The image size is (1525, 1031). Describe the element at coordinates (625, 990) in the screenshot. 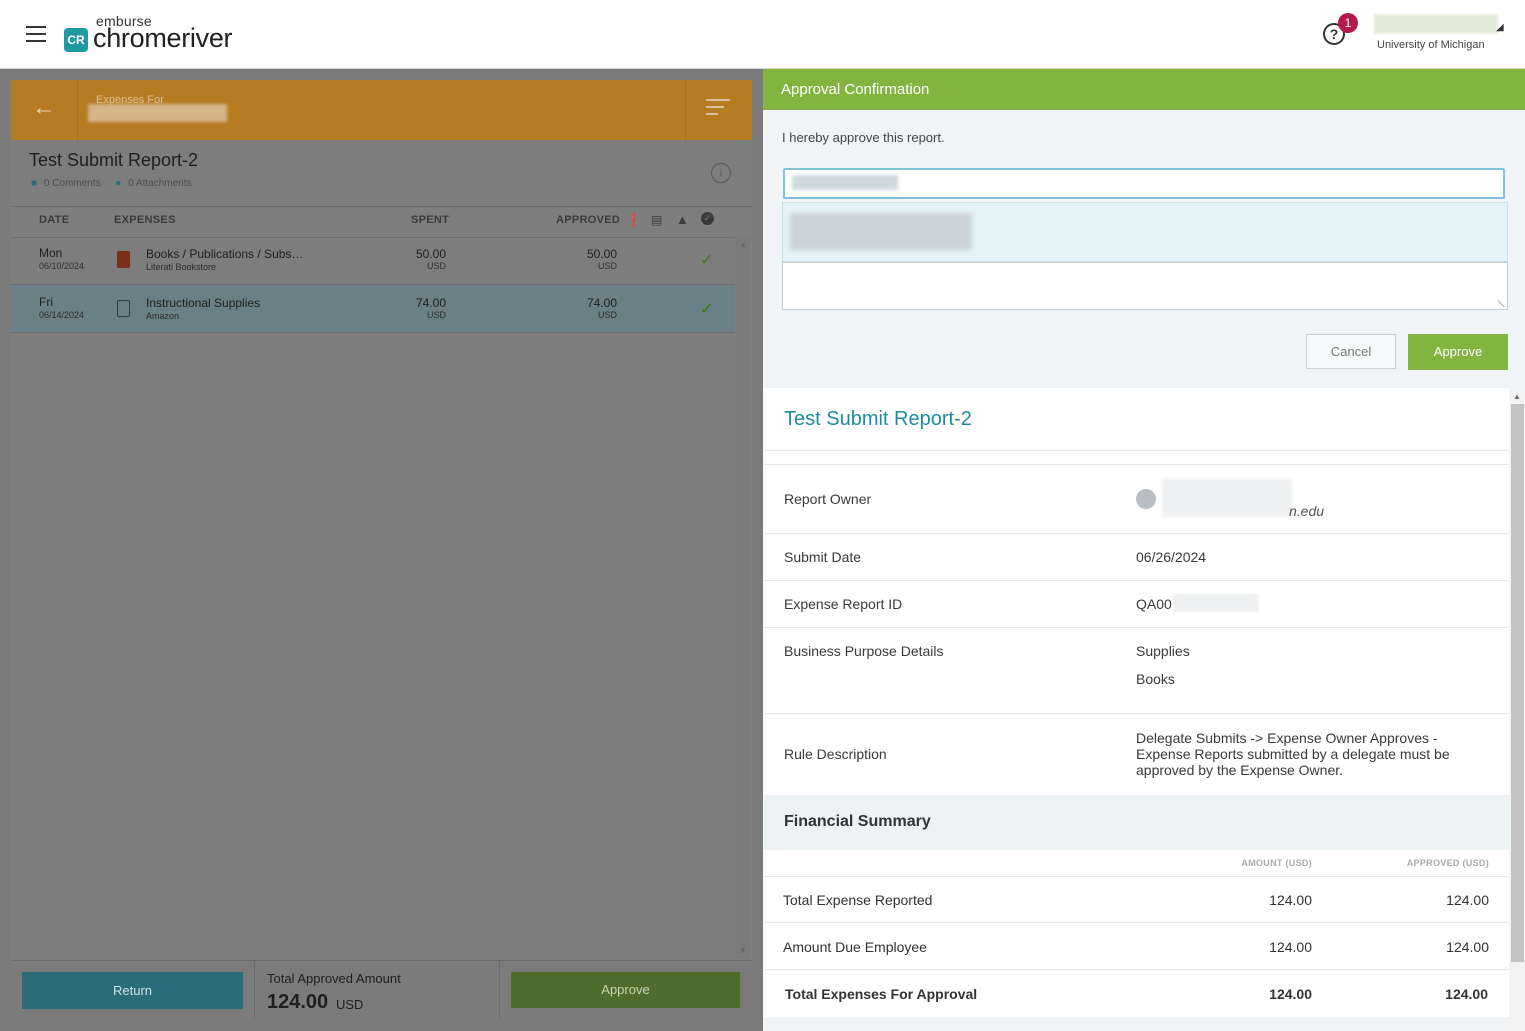

I see `approve-report-button: Approve` at that location.